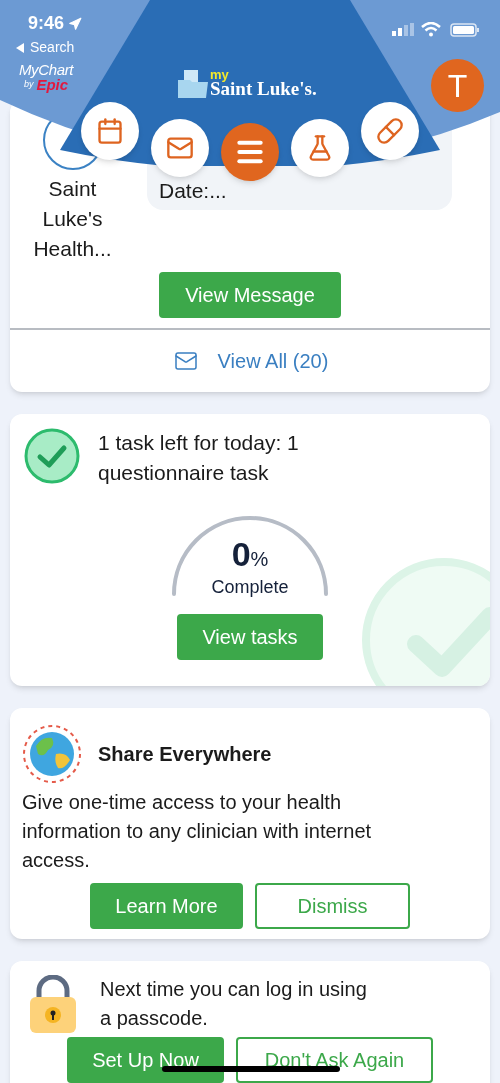  Describe the element at coordinates (52, 754) in the screenshot. I see `globe-icon` at that location.